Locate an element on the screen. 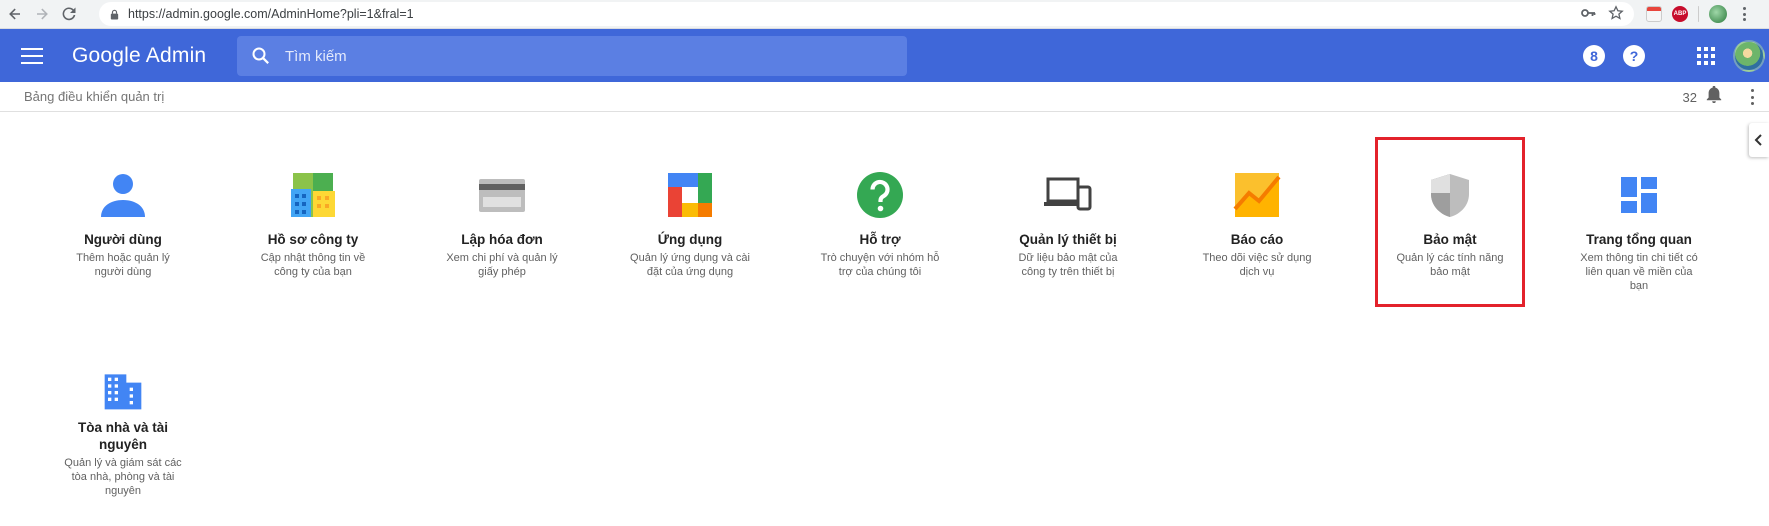 This screenshot has width=1769, height=526. person-icon is located at coordinates (123, 195).